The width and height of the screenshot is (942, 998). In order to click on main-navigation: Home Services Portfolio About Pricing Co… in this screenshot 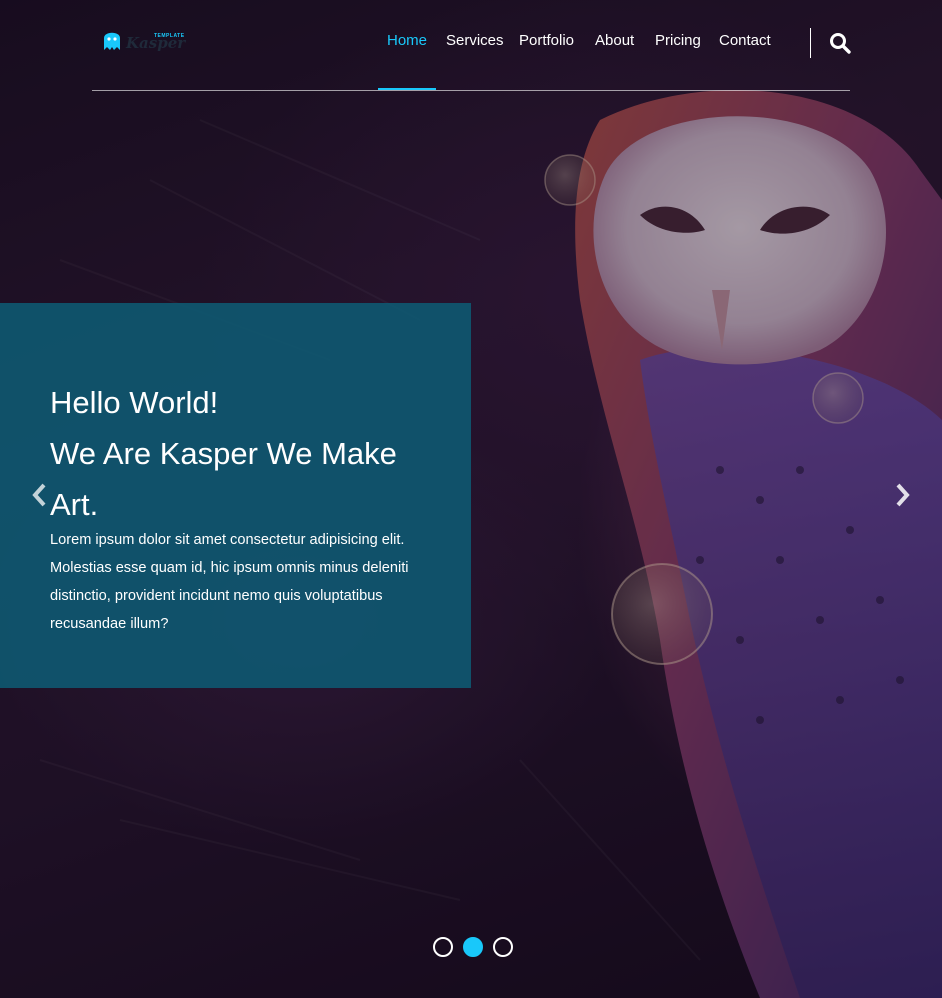, I will do `click(471, 43)`.